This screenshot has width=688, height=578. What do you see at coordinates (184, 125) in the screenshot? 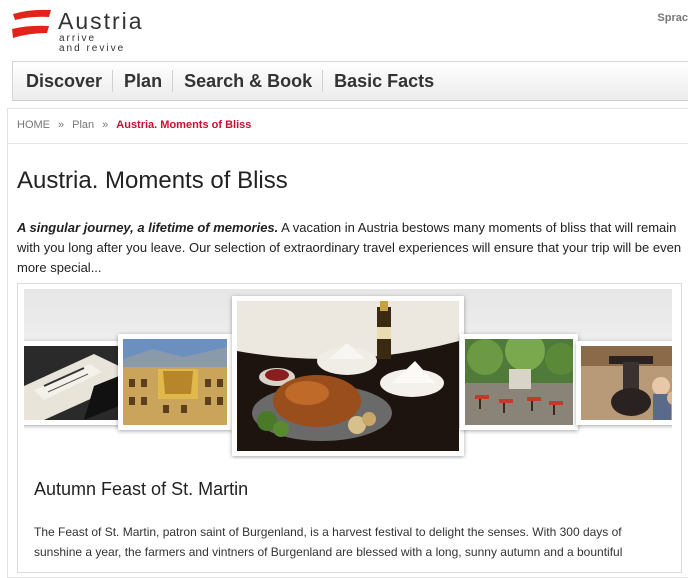
I see `breadcrumb-current: Austria. Moments of Bliss` at bounding box center [184, 125].